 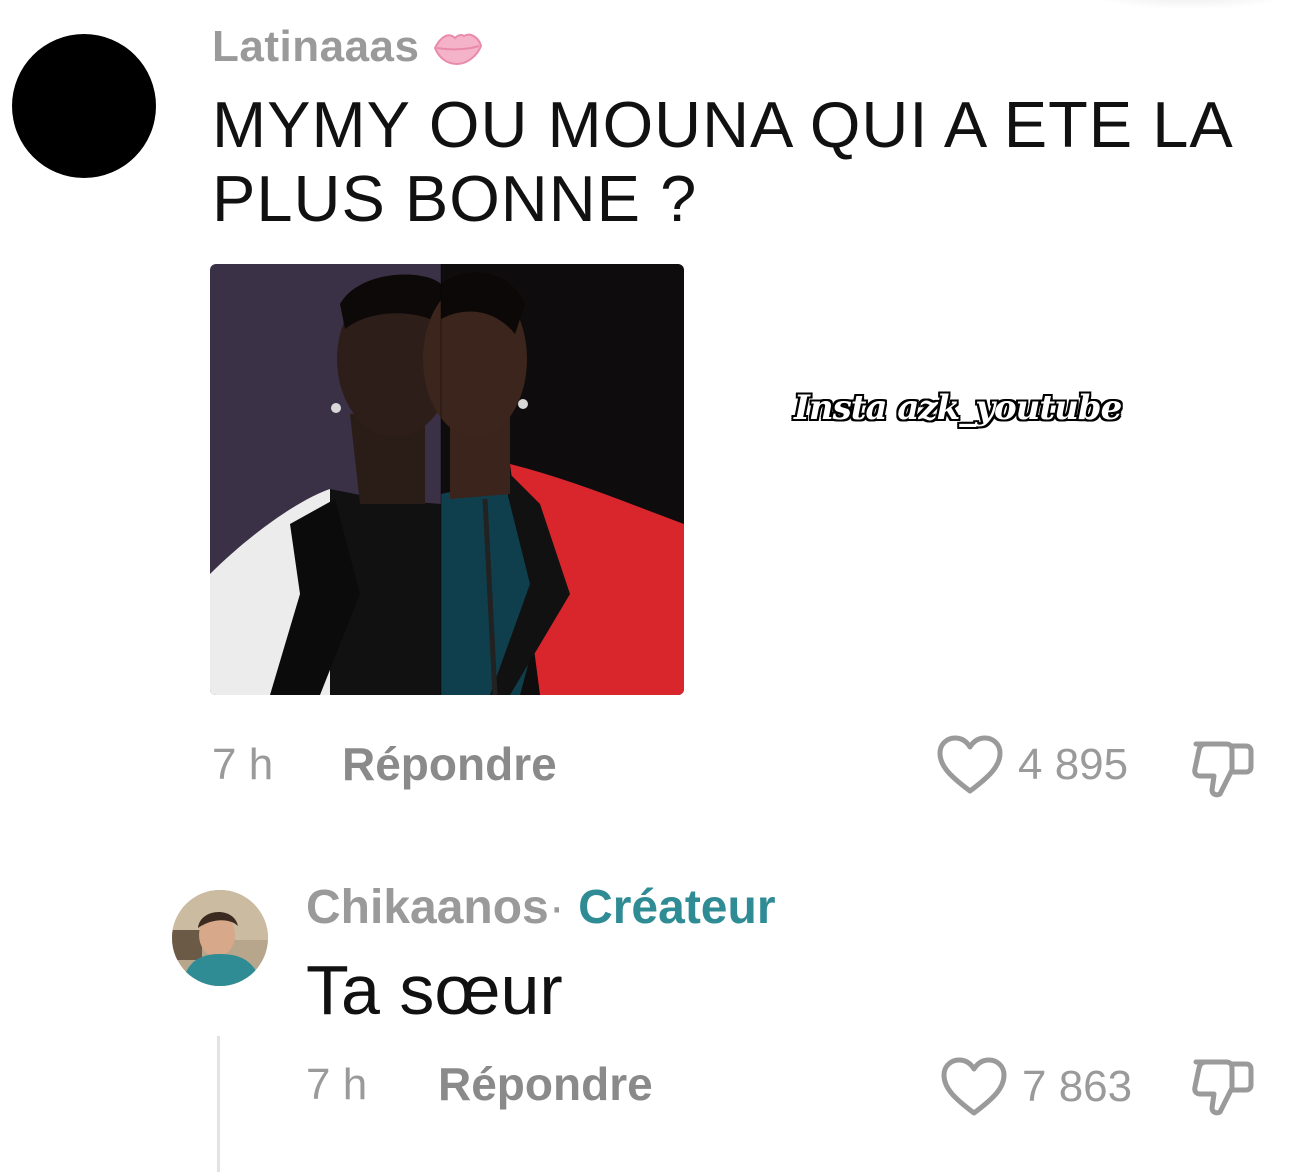 What do you see at coordinates (427, 907) in the screenshot?
I see `reply-username: Chikaanos` at bounding box center [427, 907].